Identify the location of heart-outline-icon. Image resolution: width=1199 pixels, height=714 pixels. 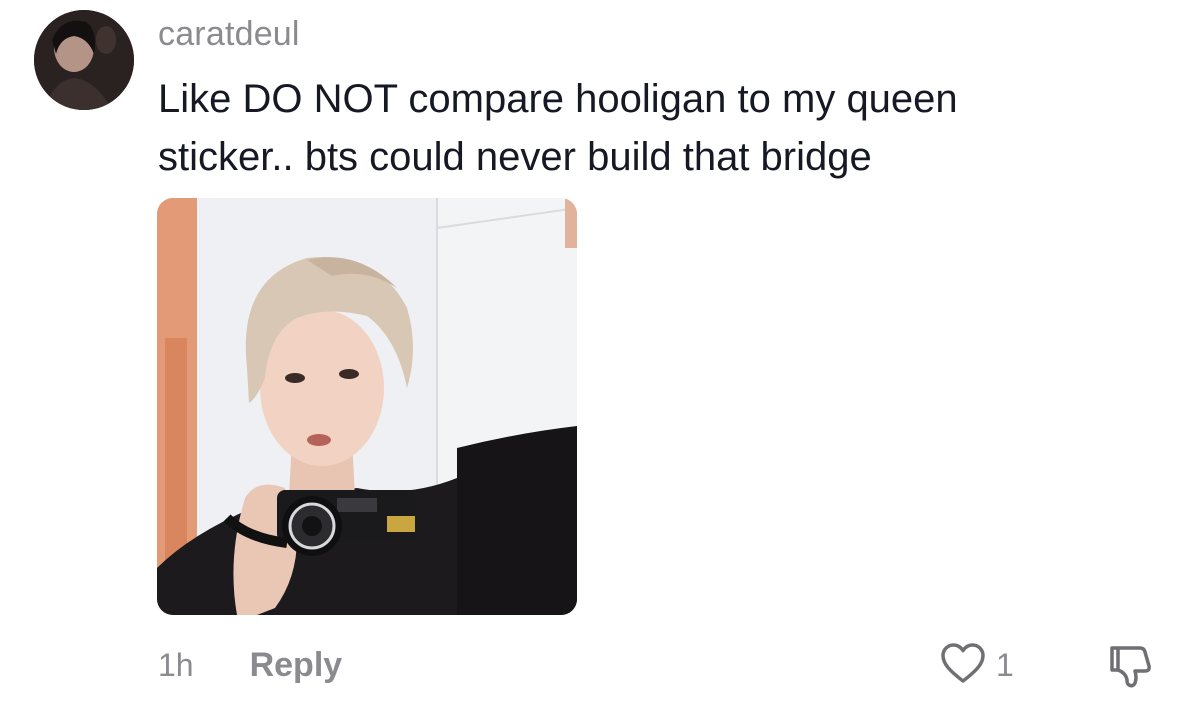
(963, 665).